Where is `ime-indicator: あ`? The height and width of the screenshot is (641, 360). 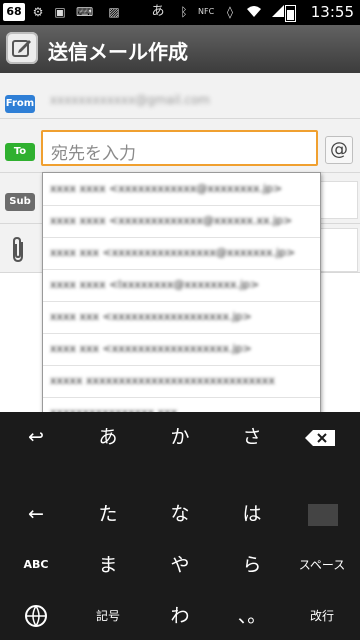
ime-indicator: あ is located at coordinates (158, 11).